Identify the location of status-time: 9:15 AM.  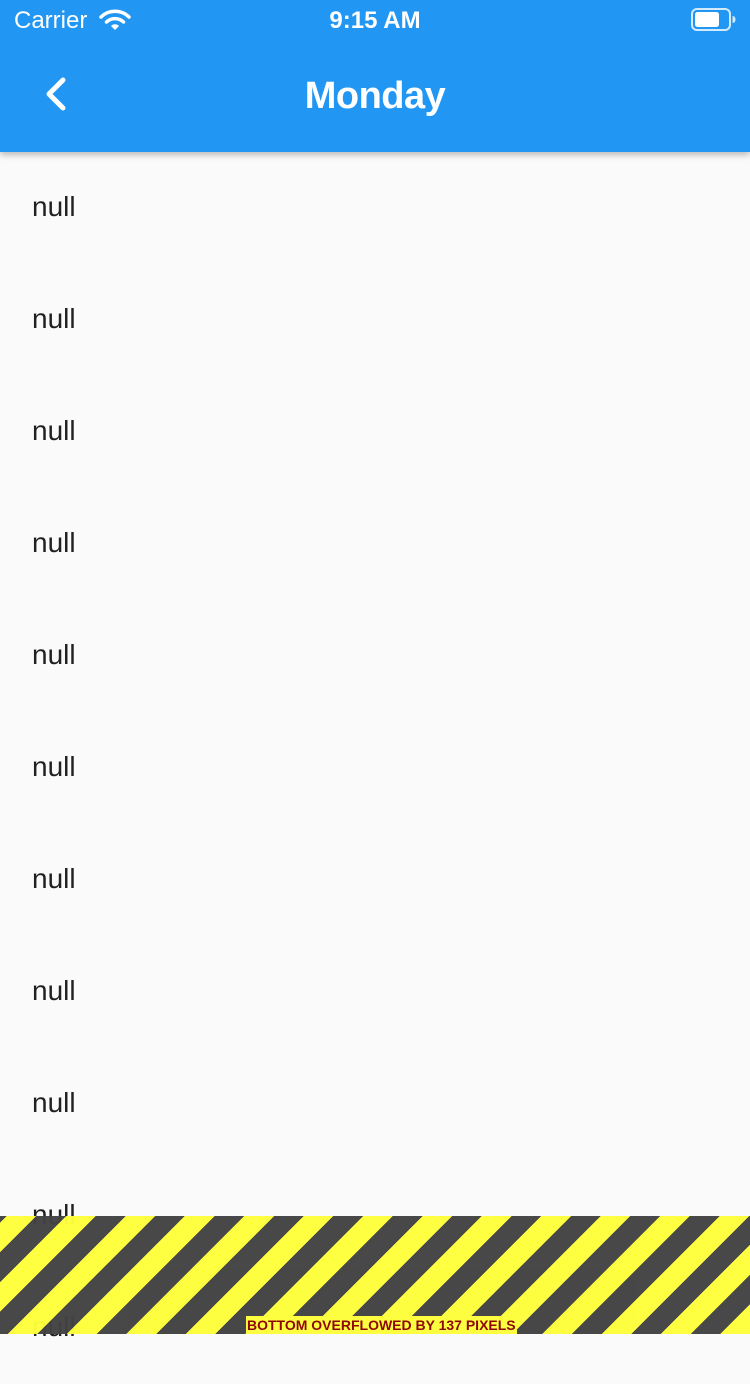
(375, 20).